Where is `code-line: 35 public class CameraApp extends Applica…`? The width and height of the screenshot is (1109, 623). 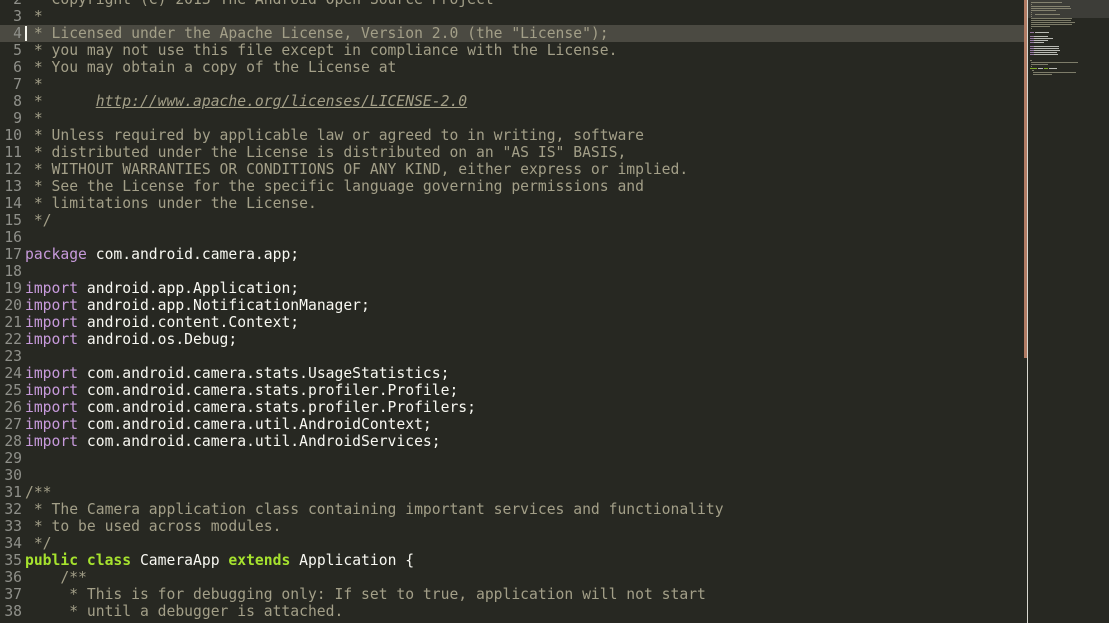
code-line: 35 public class CameraApp extends Applica… is located at coordinates (513, 560).